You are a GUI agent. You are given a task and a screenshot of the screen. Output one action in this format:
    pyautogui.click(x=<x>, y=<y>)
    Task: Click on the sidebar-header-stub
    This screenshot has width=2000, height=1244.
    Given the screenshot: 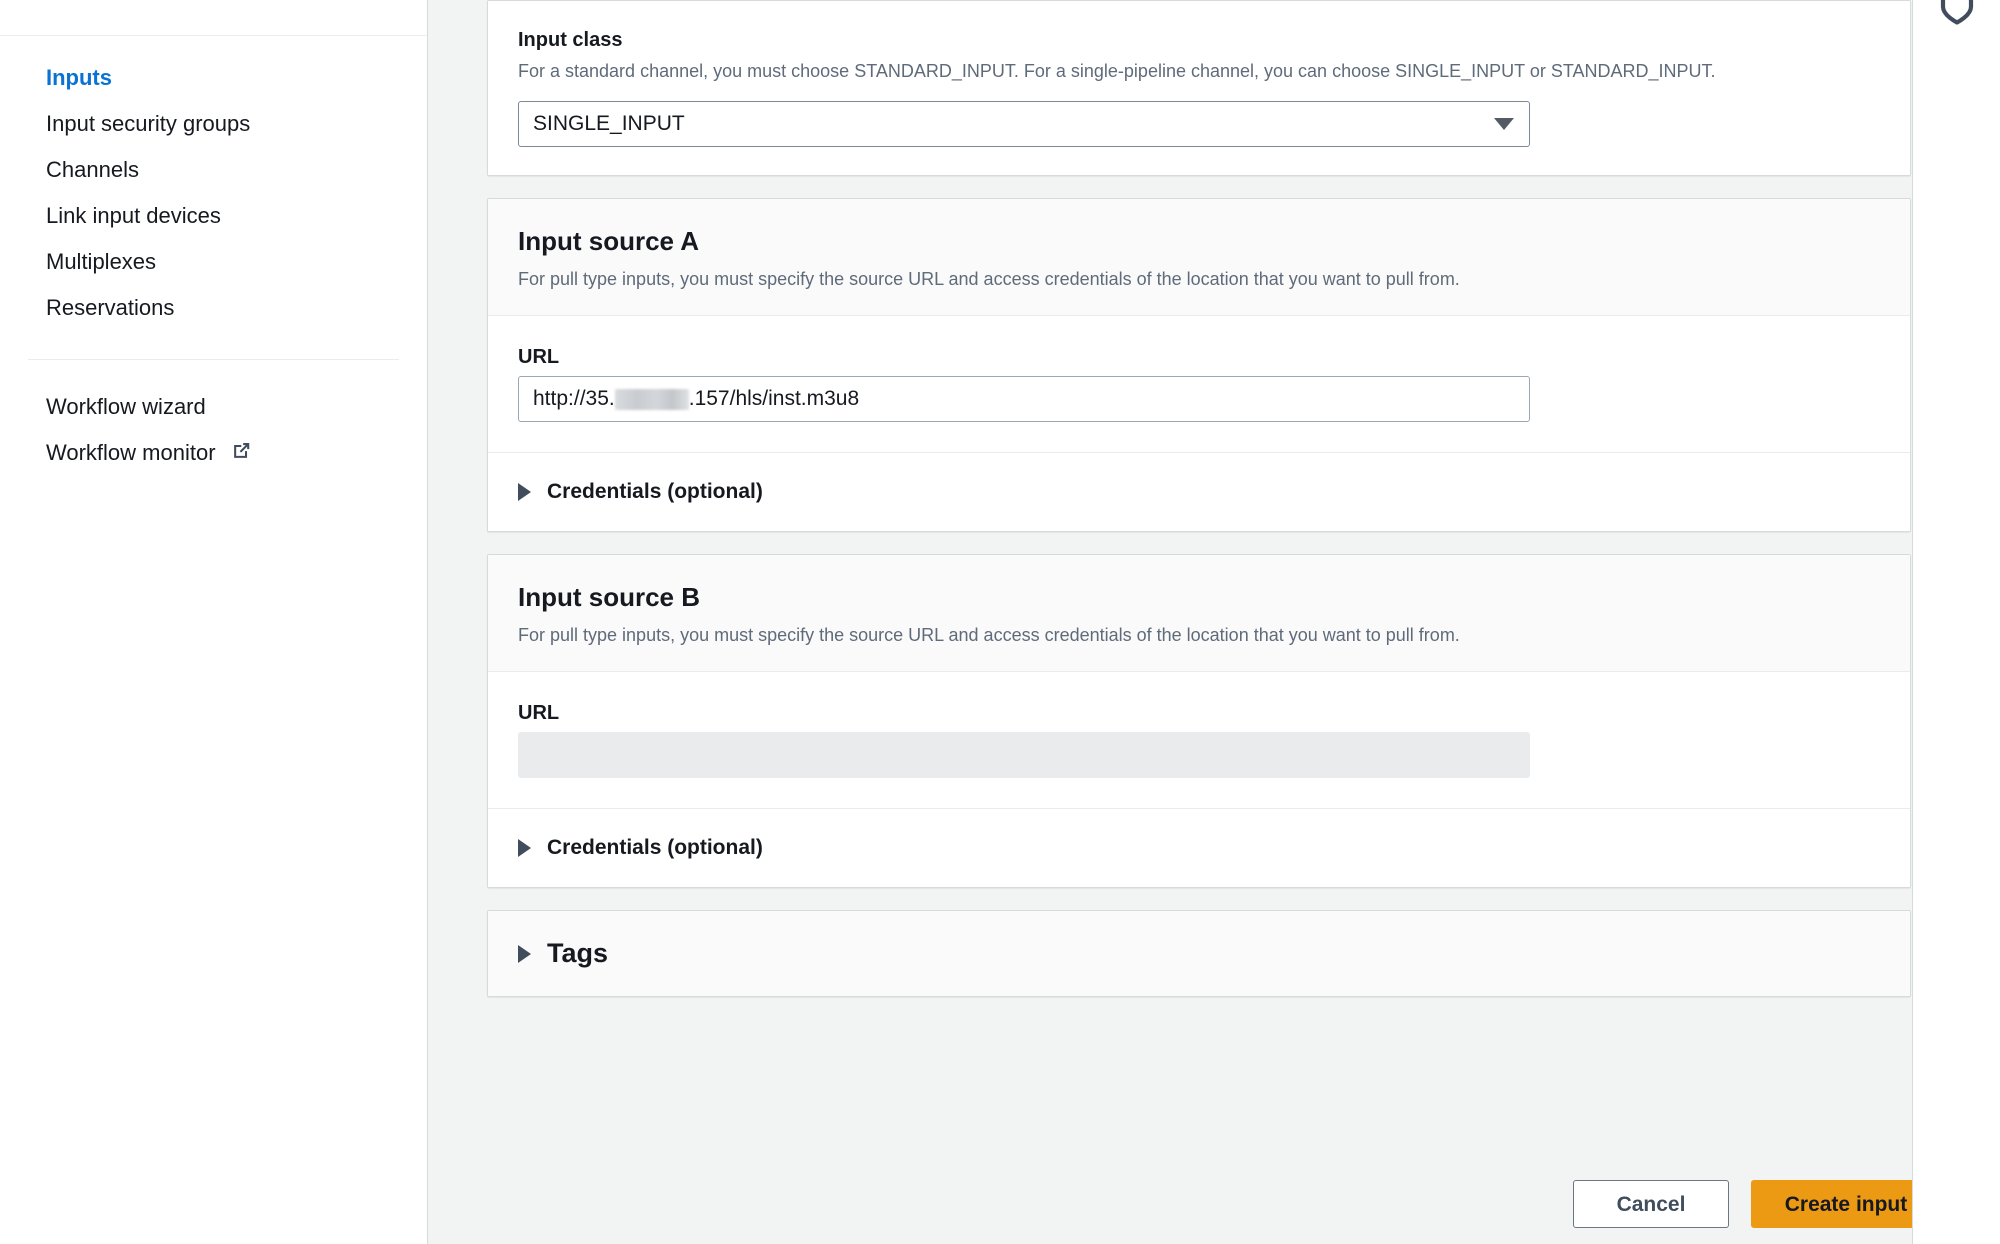 What is the action you would take?
    pyautogui.click(x=213, y=18)
    